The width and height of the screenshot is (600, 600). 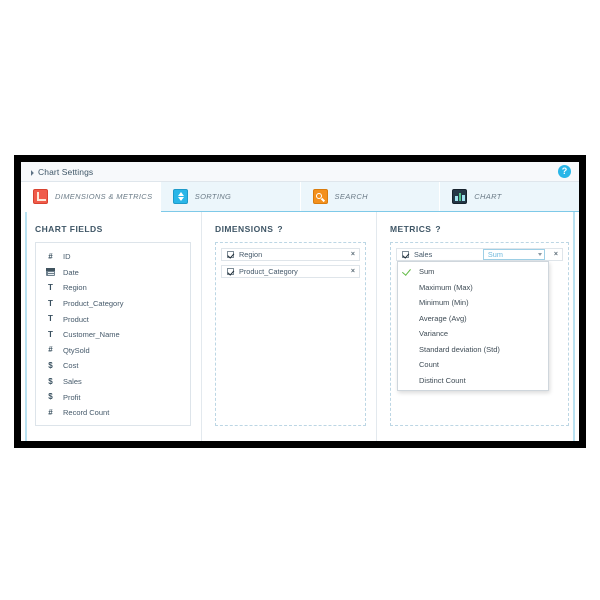 I want to click on window-titlebar: Chart Settings ?, so click(x=300, y=172).